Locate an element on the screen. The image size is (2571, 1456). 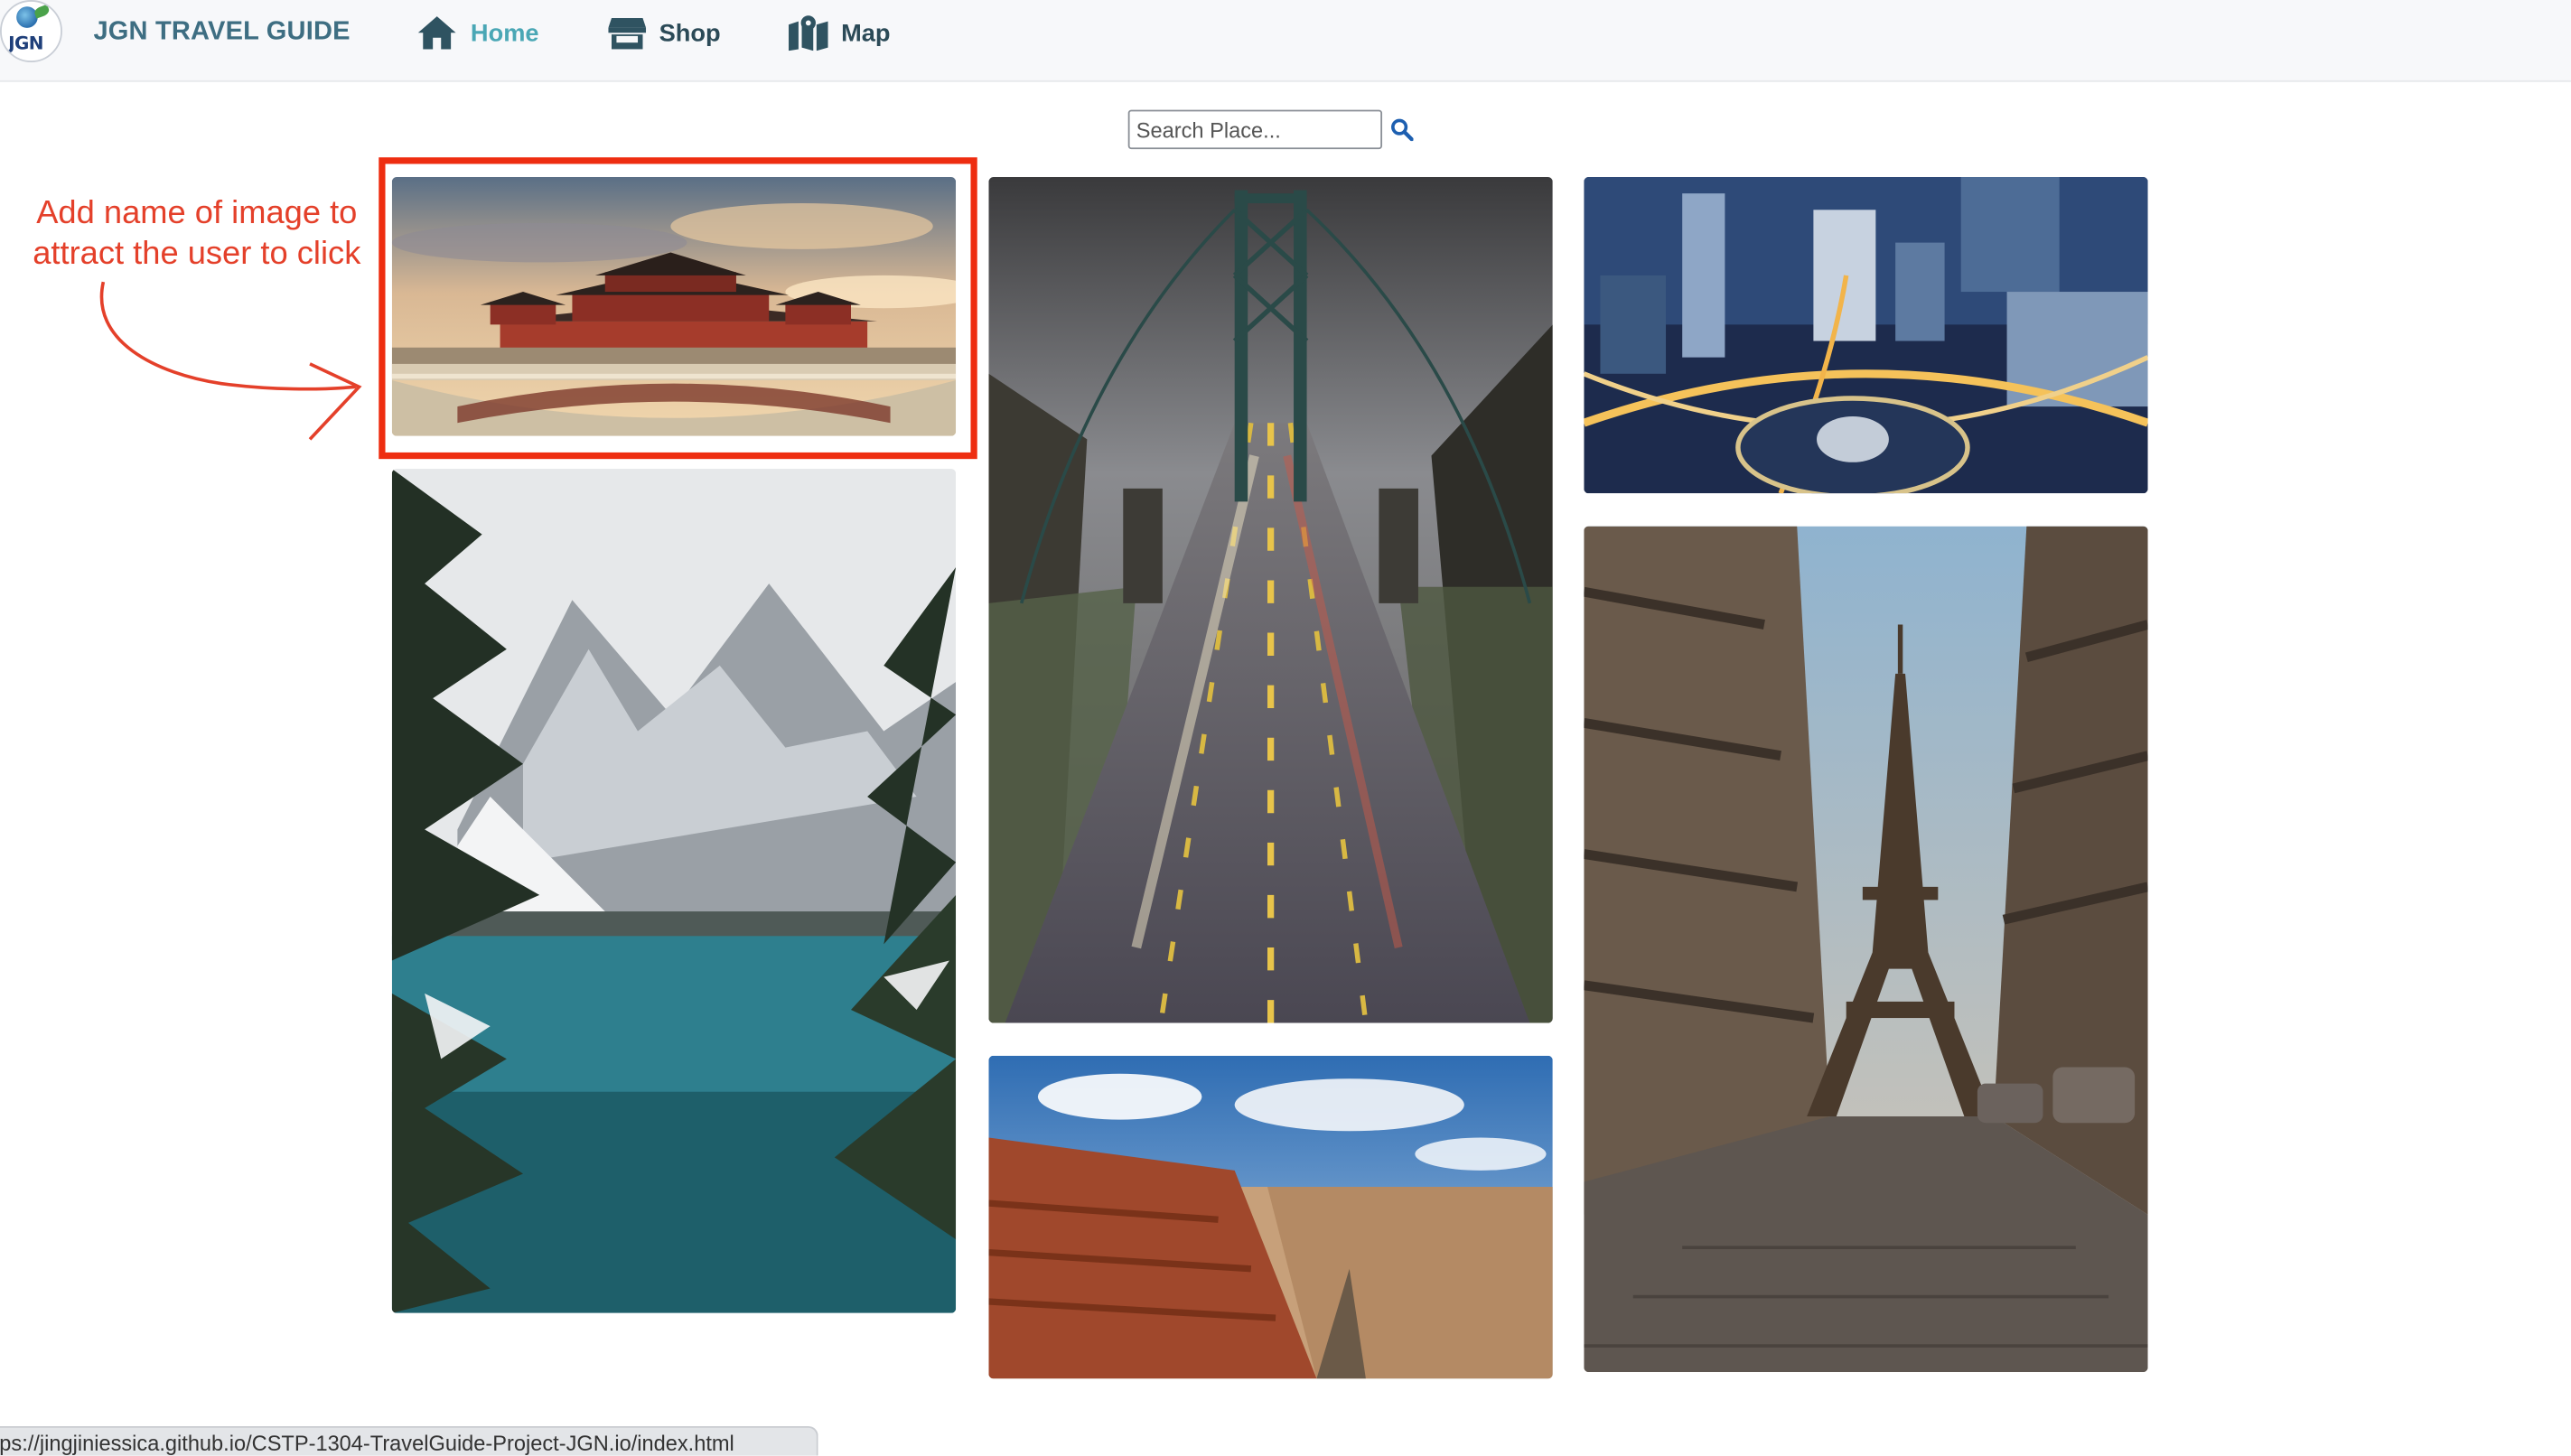
gallery-tile-city-night is located at coordinates (1866, 335).